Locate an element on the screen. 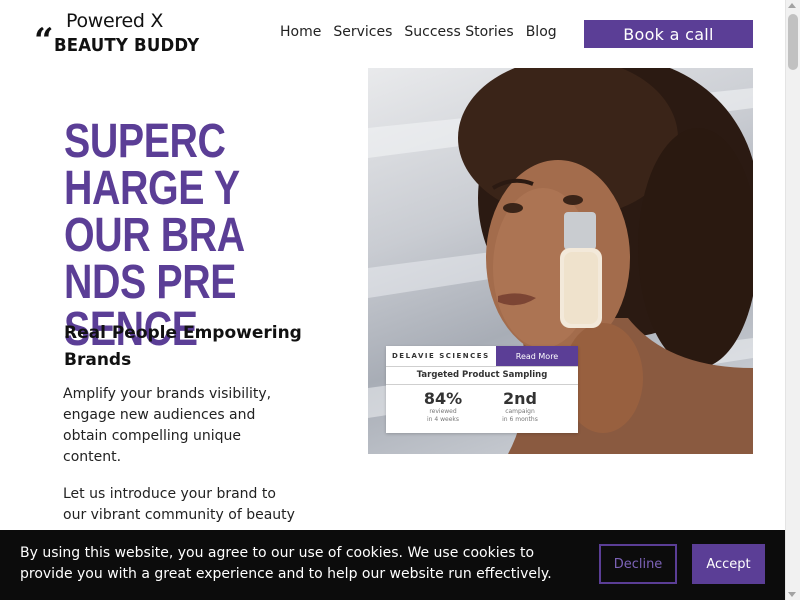 The image size is (800, 600). stat-caption: in 4 weeks is located at coordinates (443, 419).